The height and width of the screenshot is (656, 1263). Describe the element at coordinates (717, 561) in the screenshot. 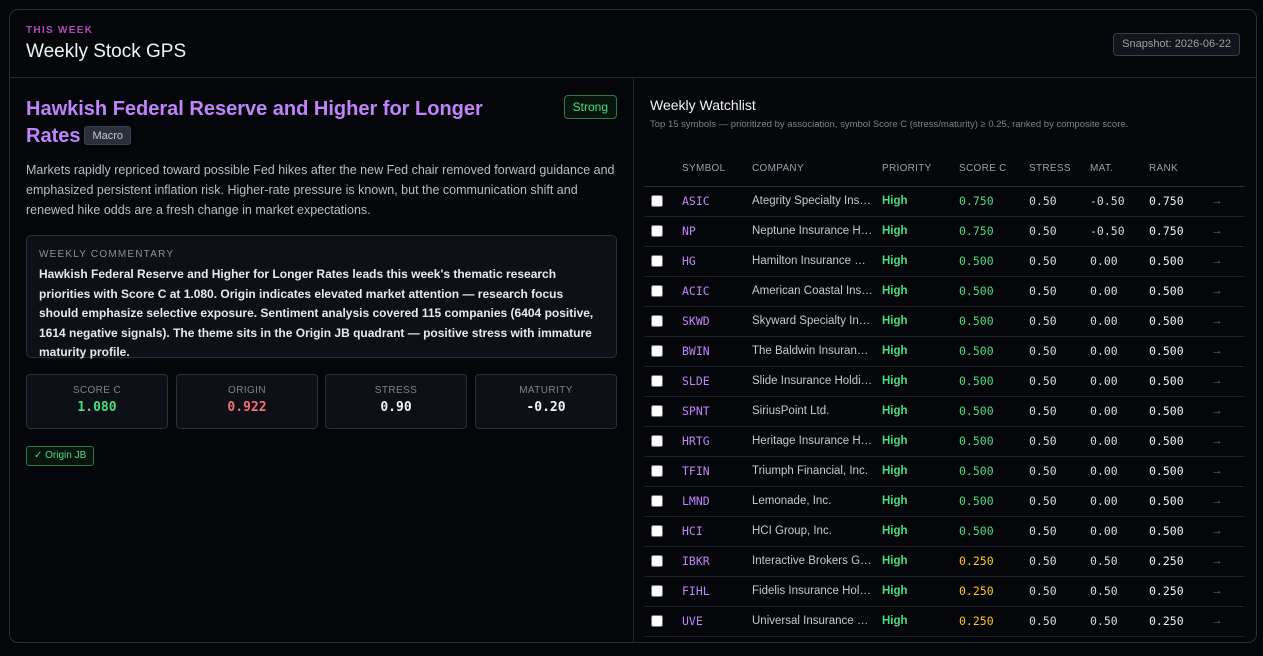

I see `symbol-cell: IBKR` at that location.